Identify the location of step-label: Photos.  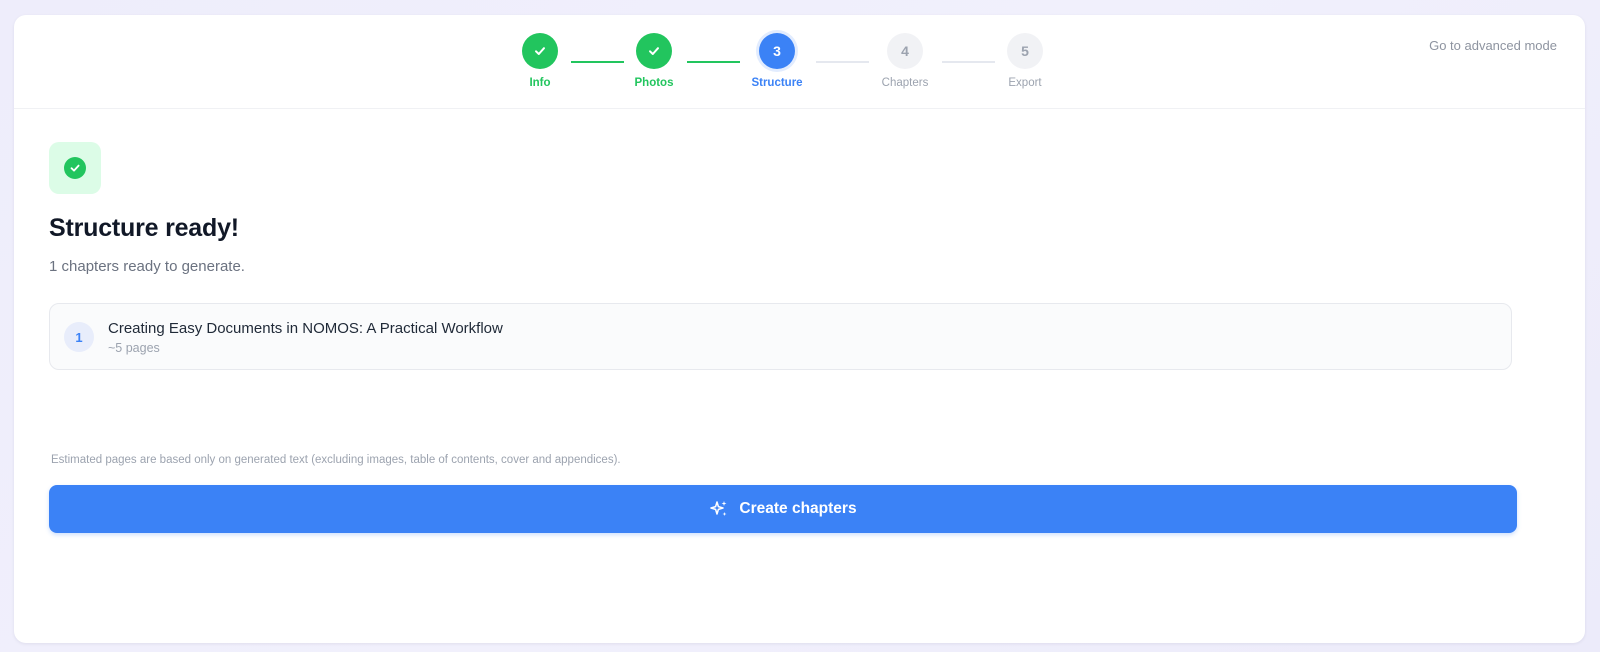
(654, 83).